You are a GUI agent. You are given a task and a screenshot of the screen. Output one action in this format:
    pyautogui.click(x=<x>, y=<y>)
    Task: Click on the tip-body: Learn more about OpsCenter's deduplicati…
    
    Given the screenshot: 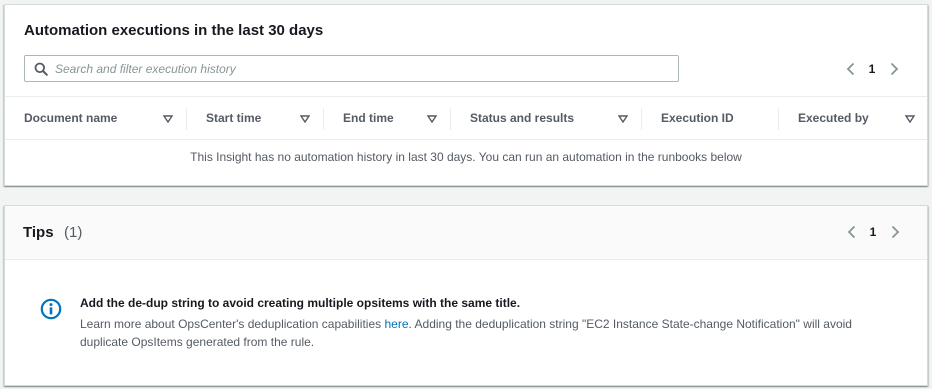 What is the action you would take?
    pyautogui.click(x=485, y=333)
    